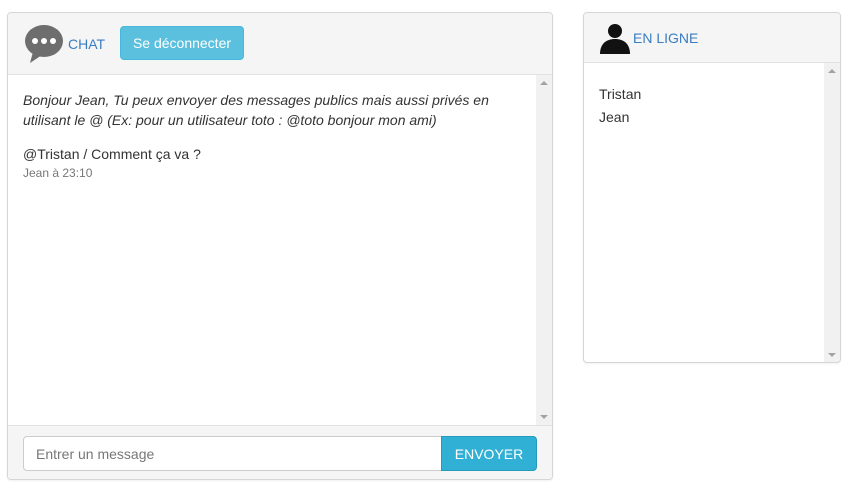 The width and height of the screenshot is (859, 496). What do you see at coordinates (232, 453) in the screenshot?
I see `message-input` at bounding box center [232, 453].